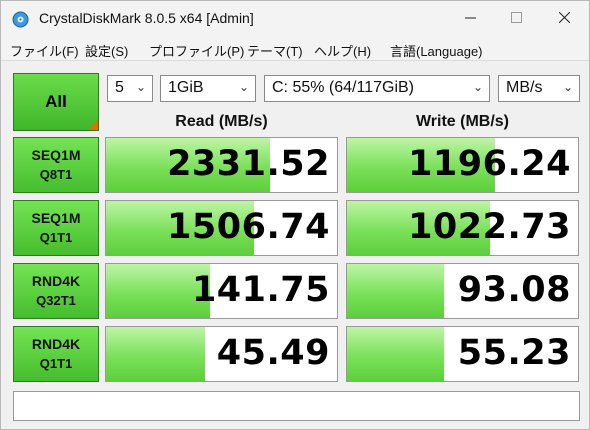 Image resolution: width=590 pixels, height=430 pixels. I want to click on run-all-label: All, so click(56, 101).